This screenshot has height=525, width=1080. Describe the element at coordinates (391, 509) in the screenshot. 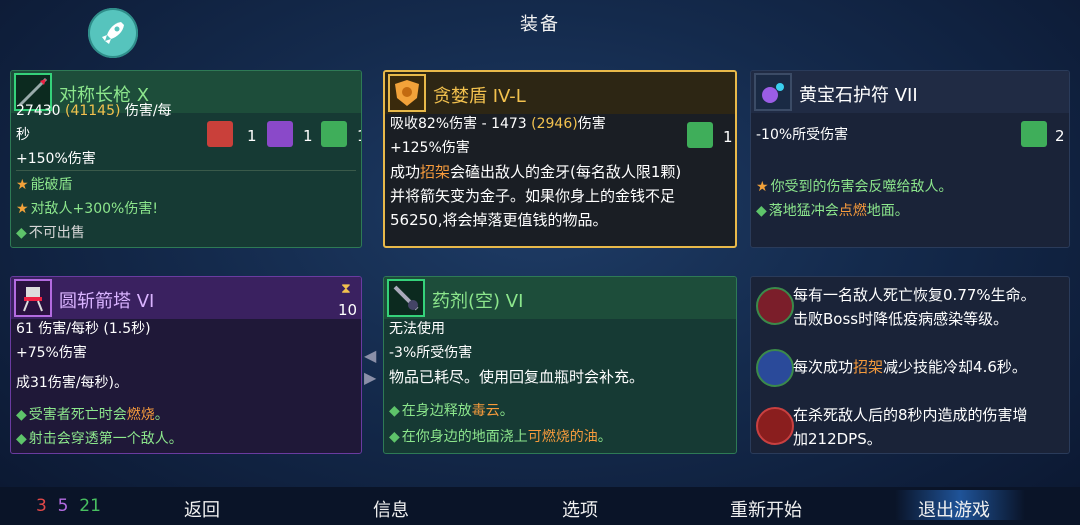

I see `info-button: 信息` at that location.